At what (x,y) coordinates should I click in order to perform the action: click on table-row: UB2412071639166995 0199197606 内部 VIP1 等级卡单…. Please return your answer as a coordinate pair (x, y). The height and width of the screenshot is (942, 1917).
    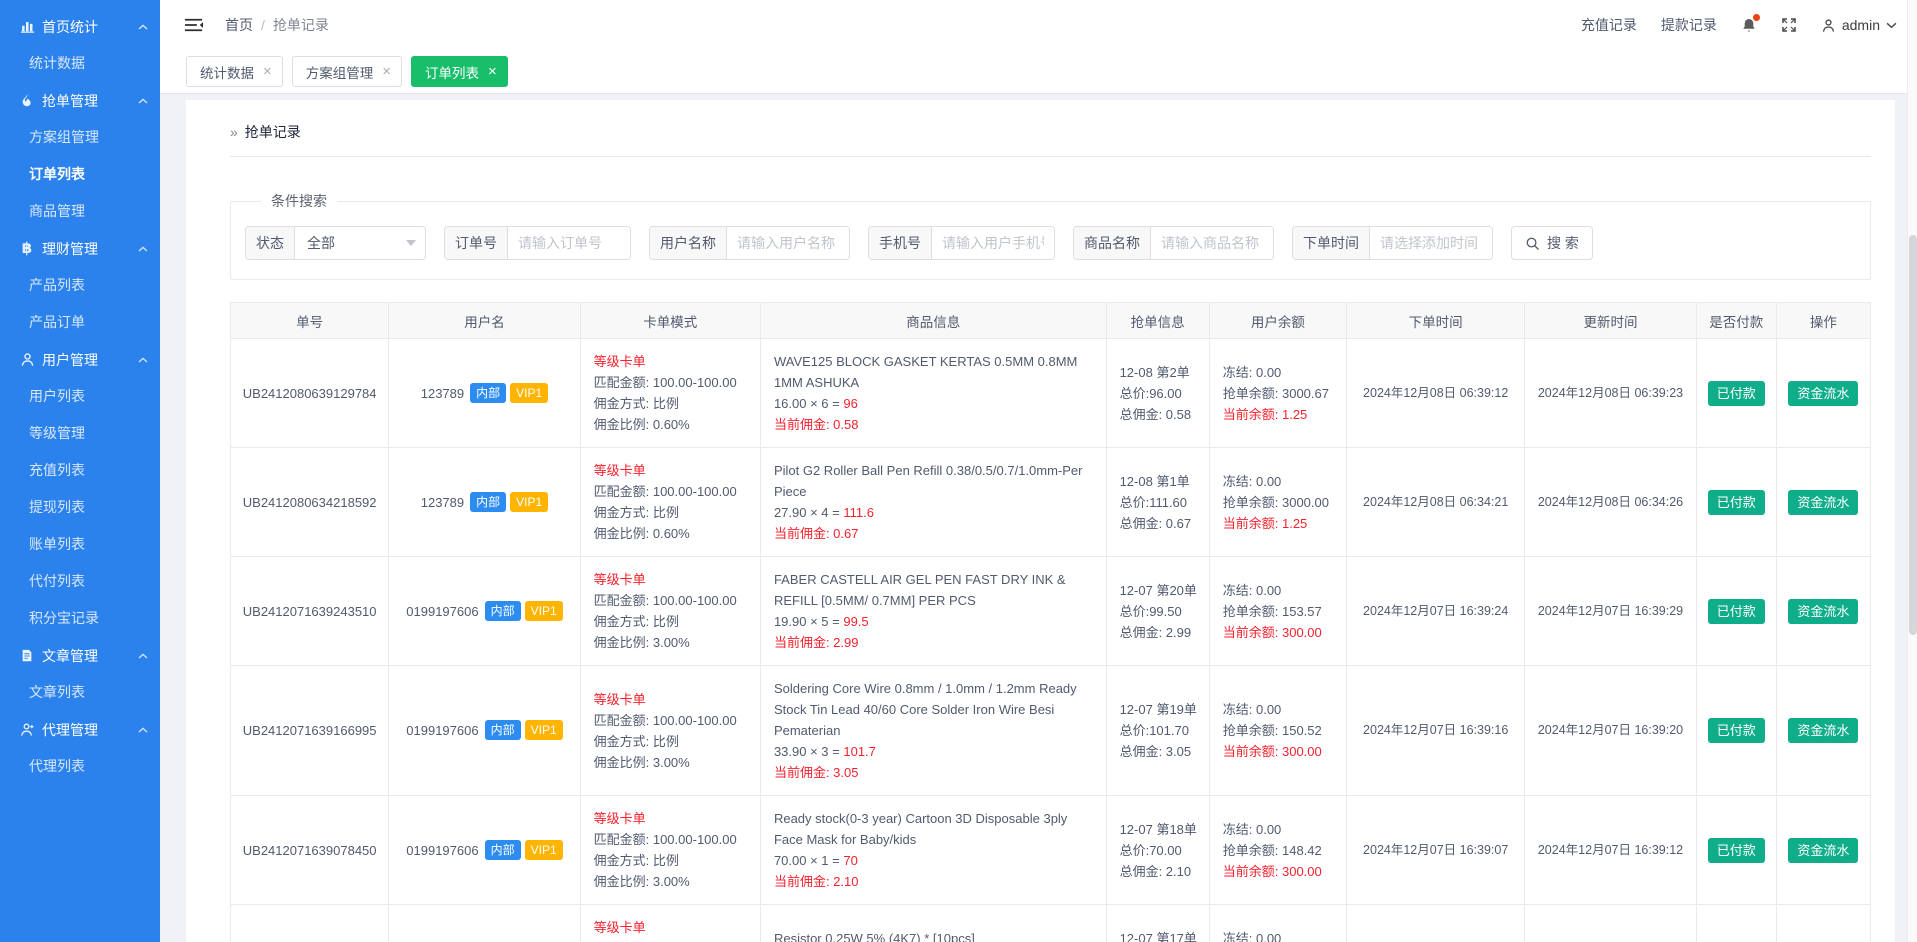
    Looking at the image, I should click on (1050, 730).